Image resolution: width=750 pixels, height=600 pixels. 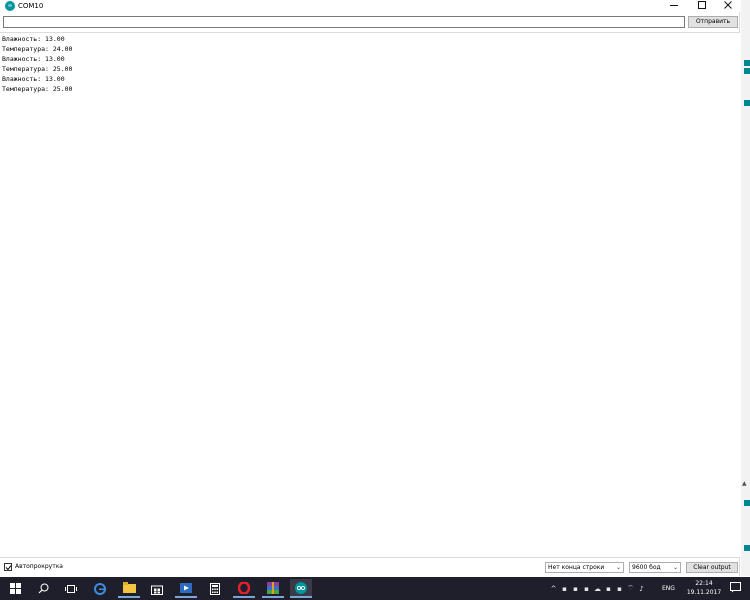 I want to click on search-button, so click(x=43, y=588).